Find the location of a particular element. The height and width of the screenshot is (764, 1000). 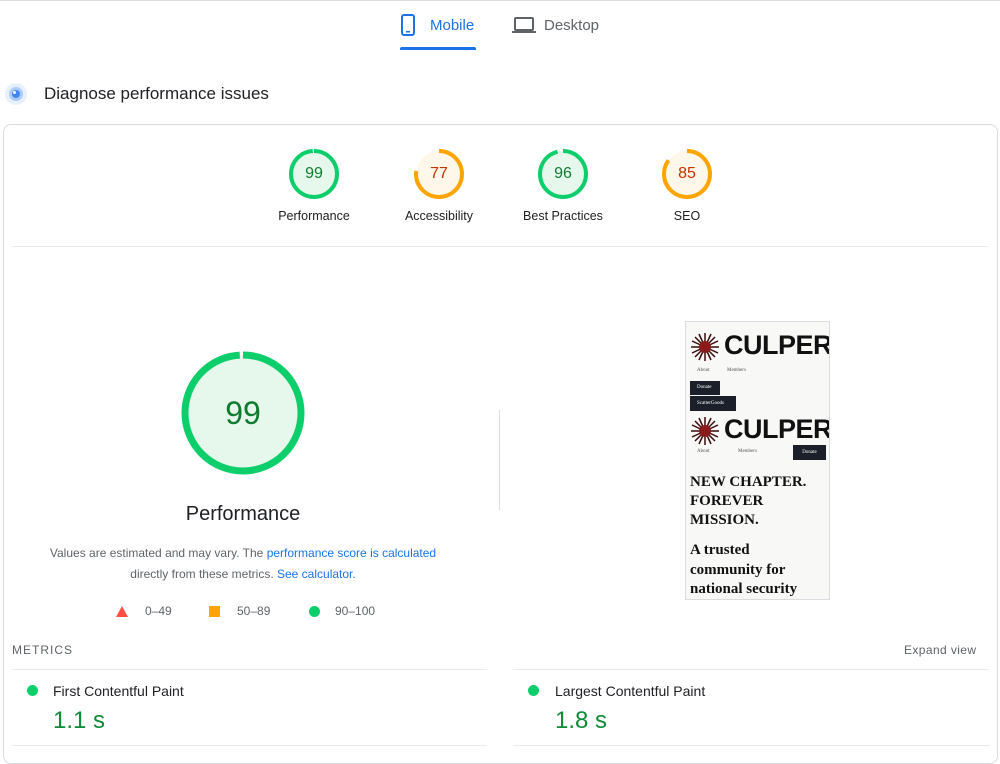

metrics-title: METRICS is located at coordinates (42, 650).